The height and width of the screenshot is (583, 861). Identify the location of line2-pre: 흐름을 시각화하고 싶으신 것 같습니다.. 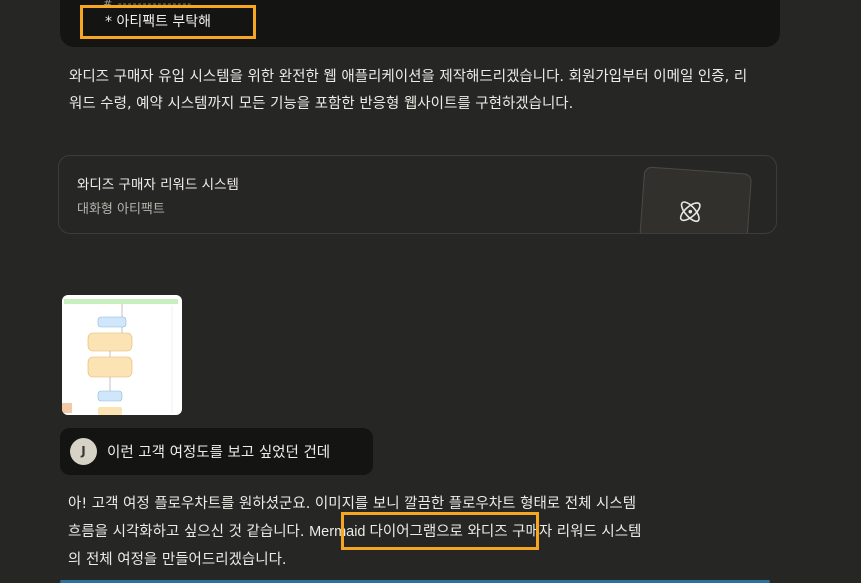
(189, 532).